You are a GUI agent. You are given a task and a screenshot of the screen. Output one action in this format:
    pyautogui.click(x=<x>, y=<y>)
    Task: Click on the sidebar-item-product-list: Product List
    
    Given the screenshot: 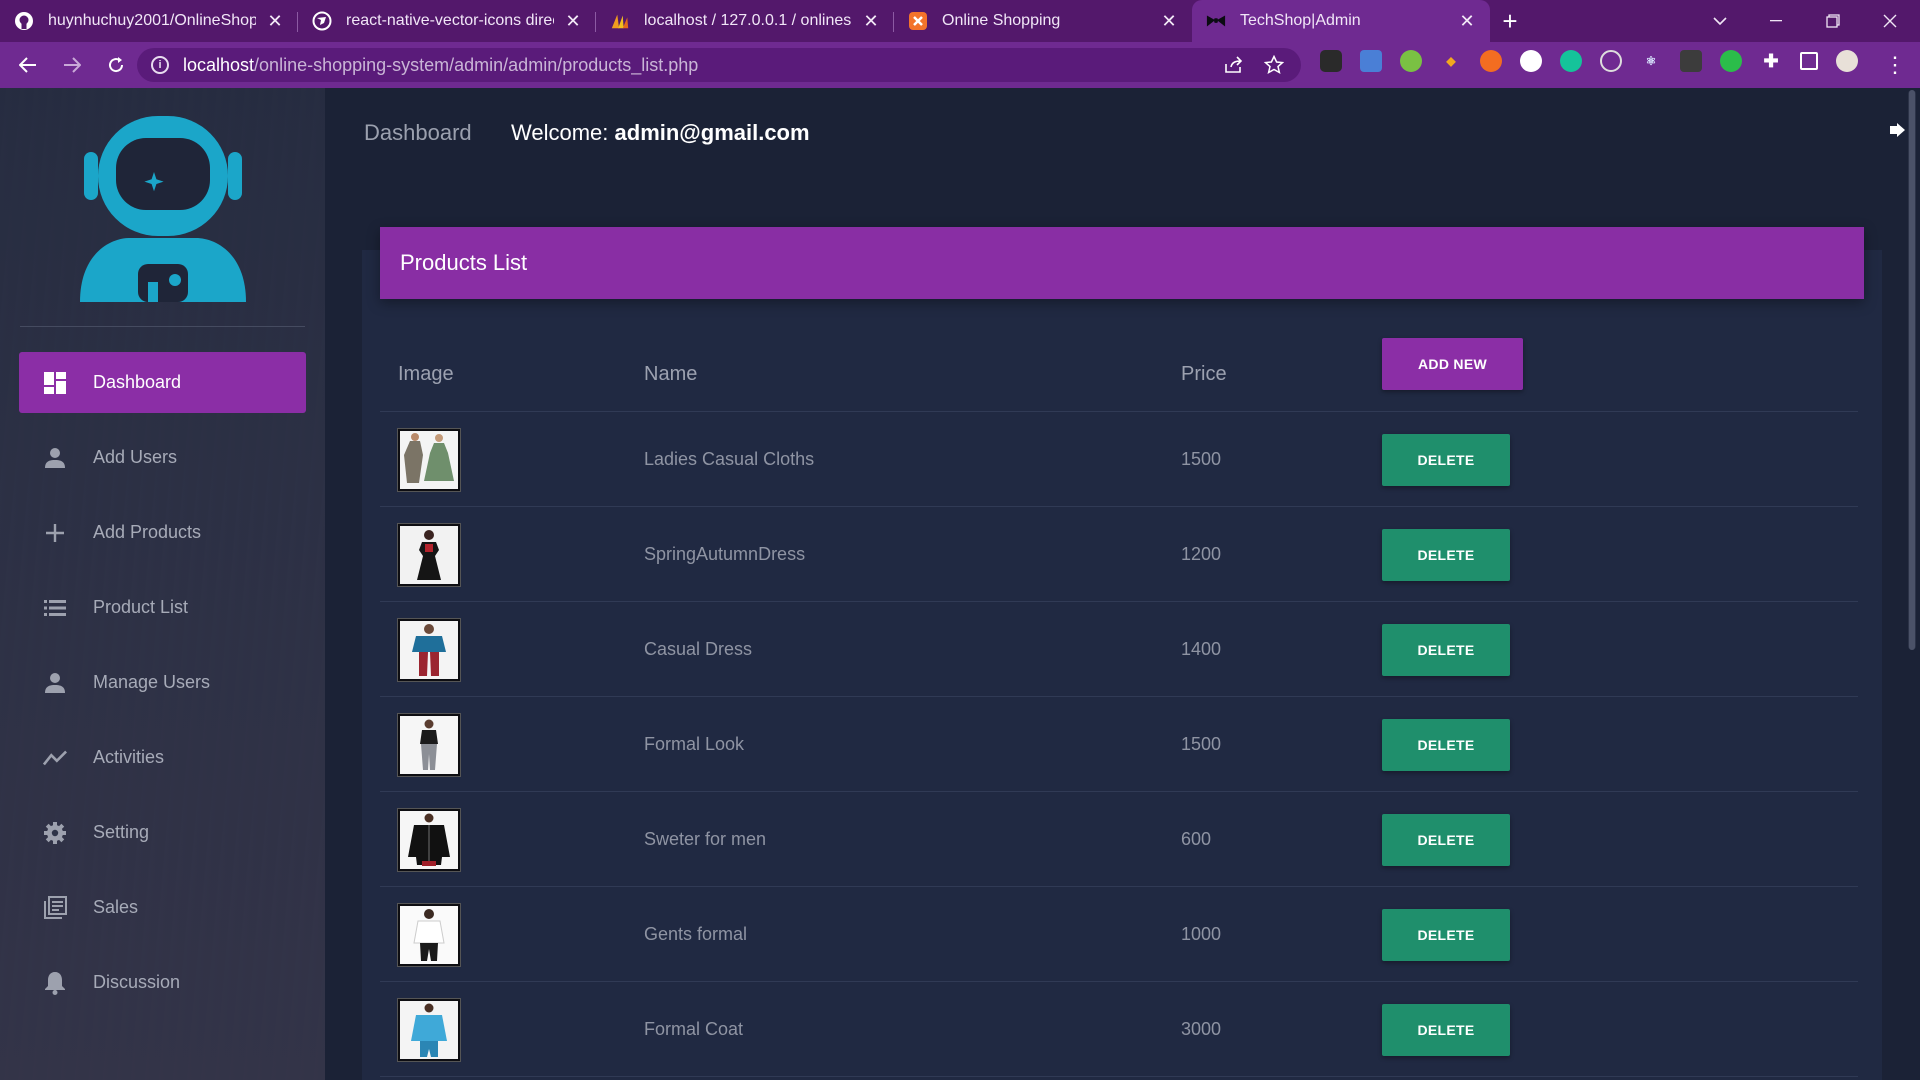 What is the action you would take?
    pyautogui.click(x=162, y=607)
    